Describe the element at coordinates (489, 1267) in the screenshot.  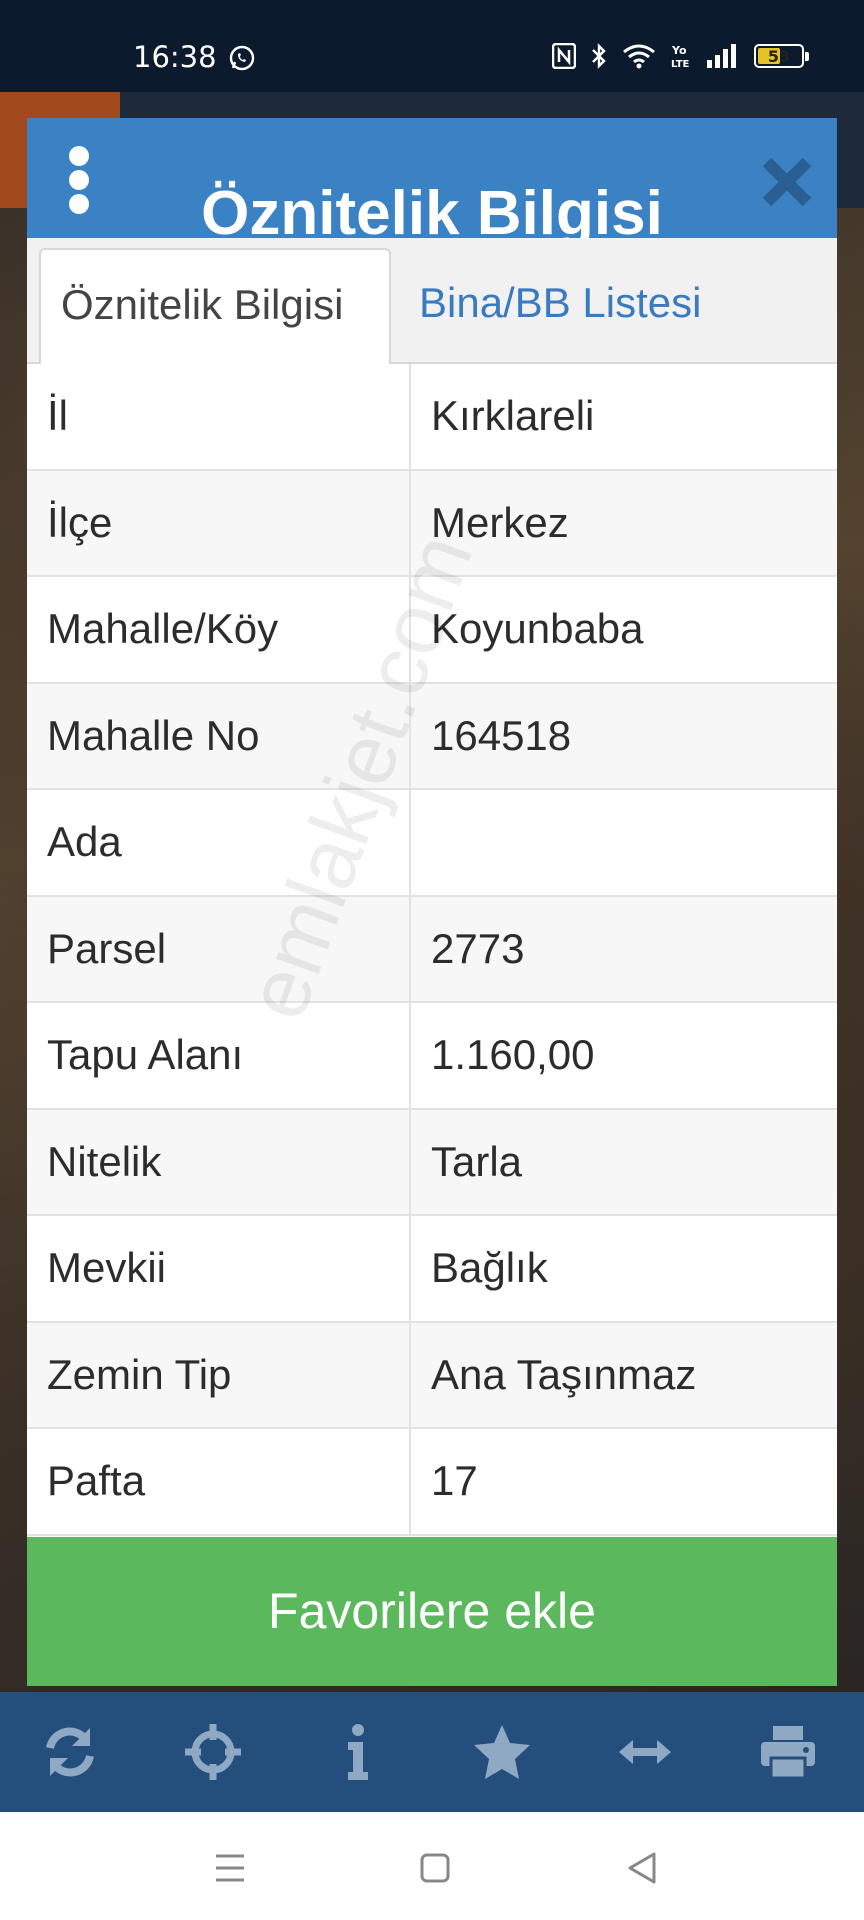
I see `row-value: Bağlık` at that location.